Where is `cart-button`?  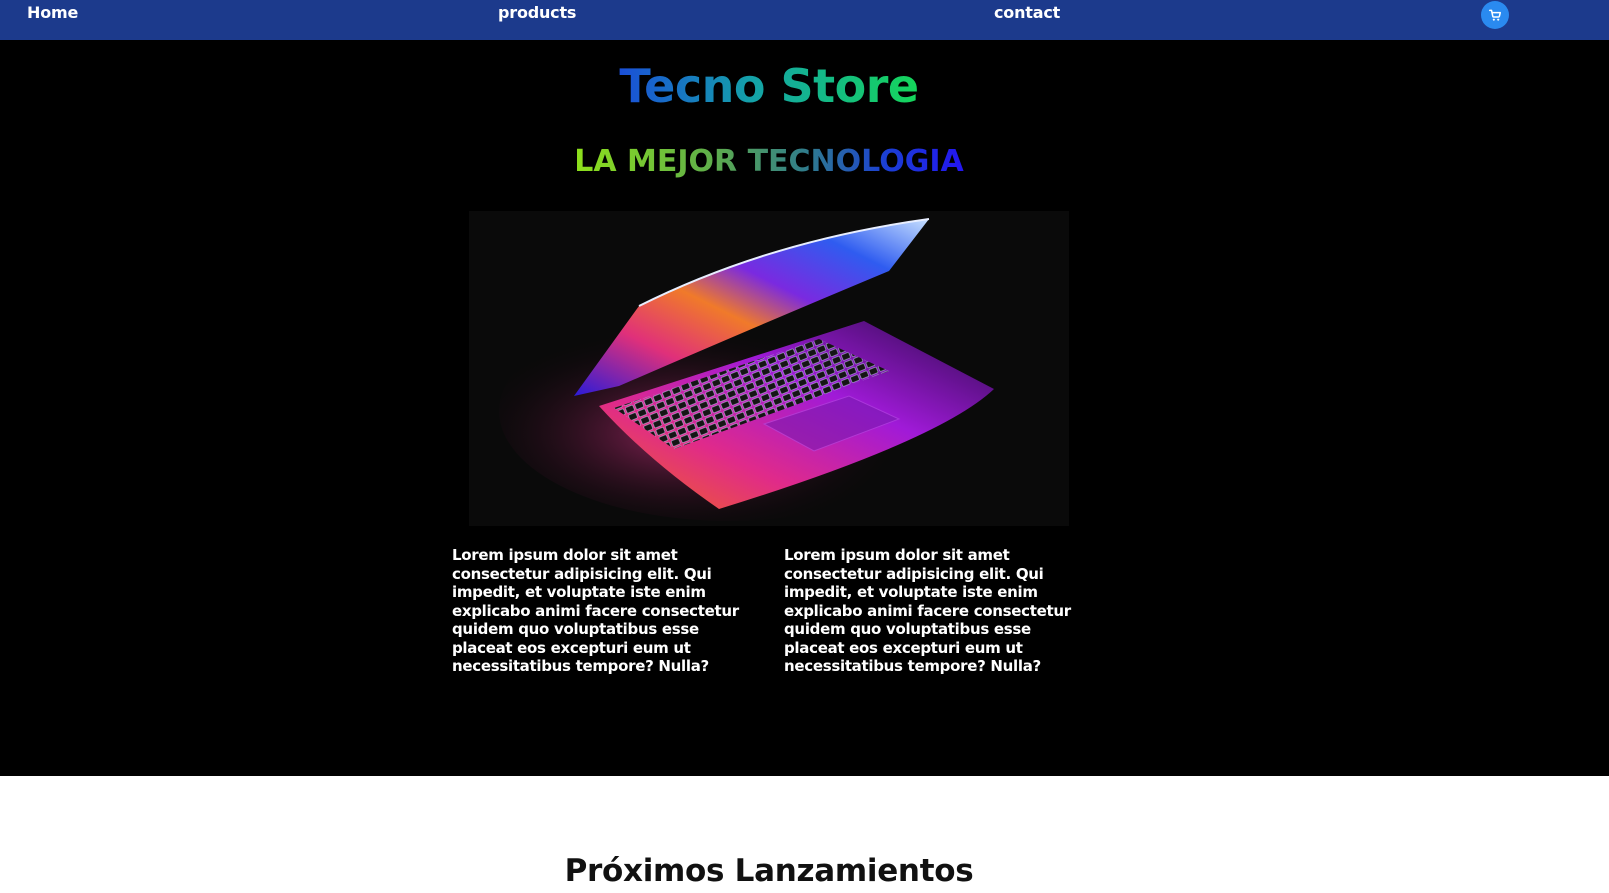 cart-button is located at coordinates (1495, 15).